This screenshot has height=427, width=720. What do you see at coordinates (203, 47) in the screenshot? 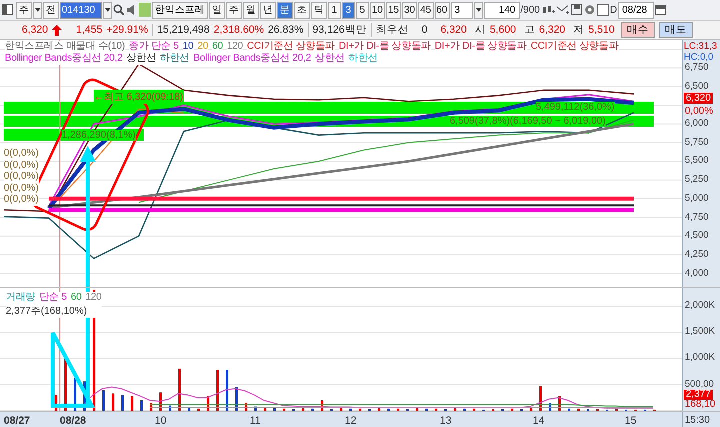
I see `legend-item: 20` at bounding box center [203, 47].